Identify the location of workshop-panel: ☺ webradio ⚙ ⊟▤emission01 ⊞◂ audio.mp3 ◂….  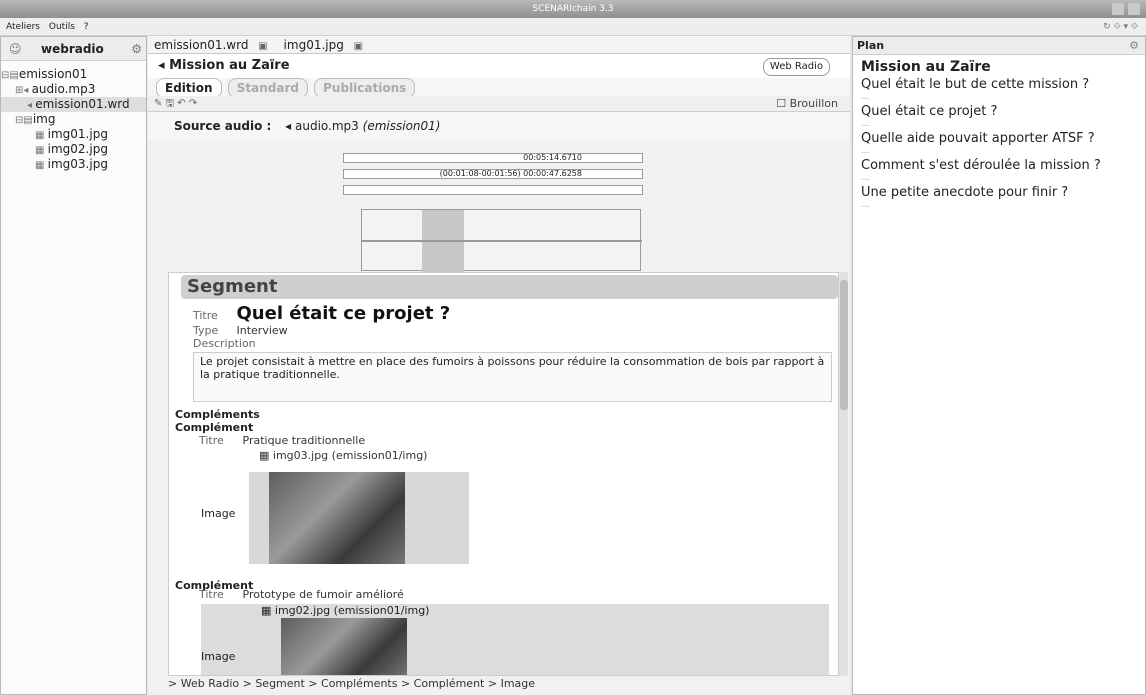
(73, 365).